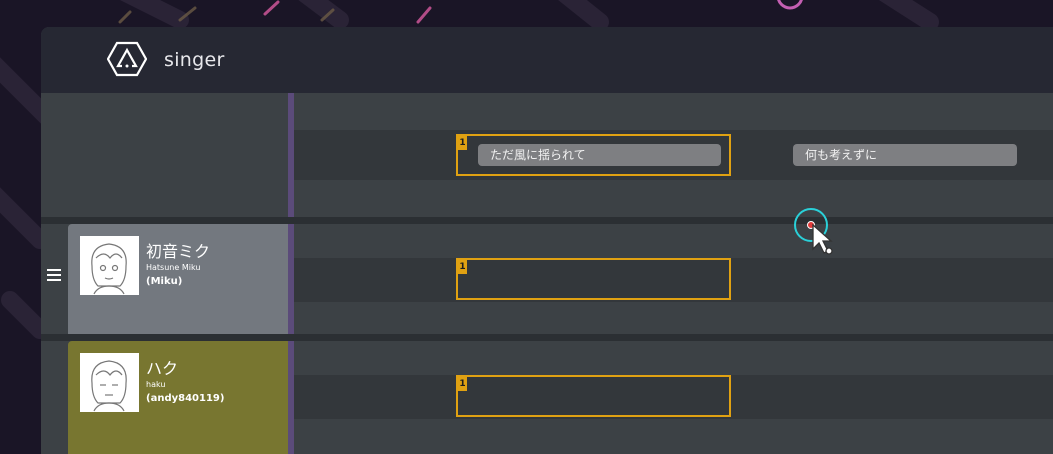 The height and width of the screenshot is (454, 1053). What do you see at coordinates (673, 358) in the screenshot?
I see `haku-lane-top` at bounding box center [673, 358].